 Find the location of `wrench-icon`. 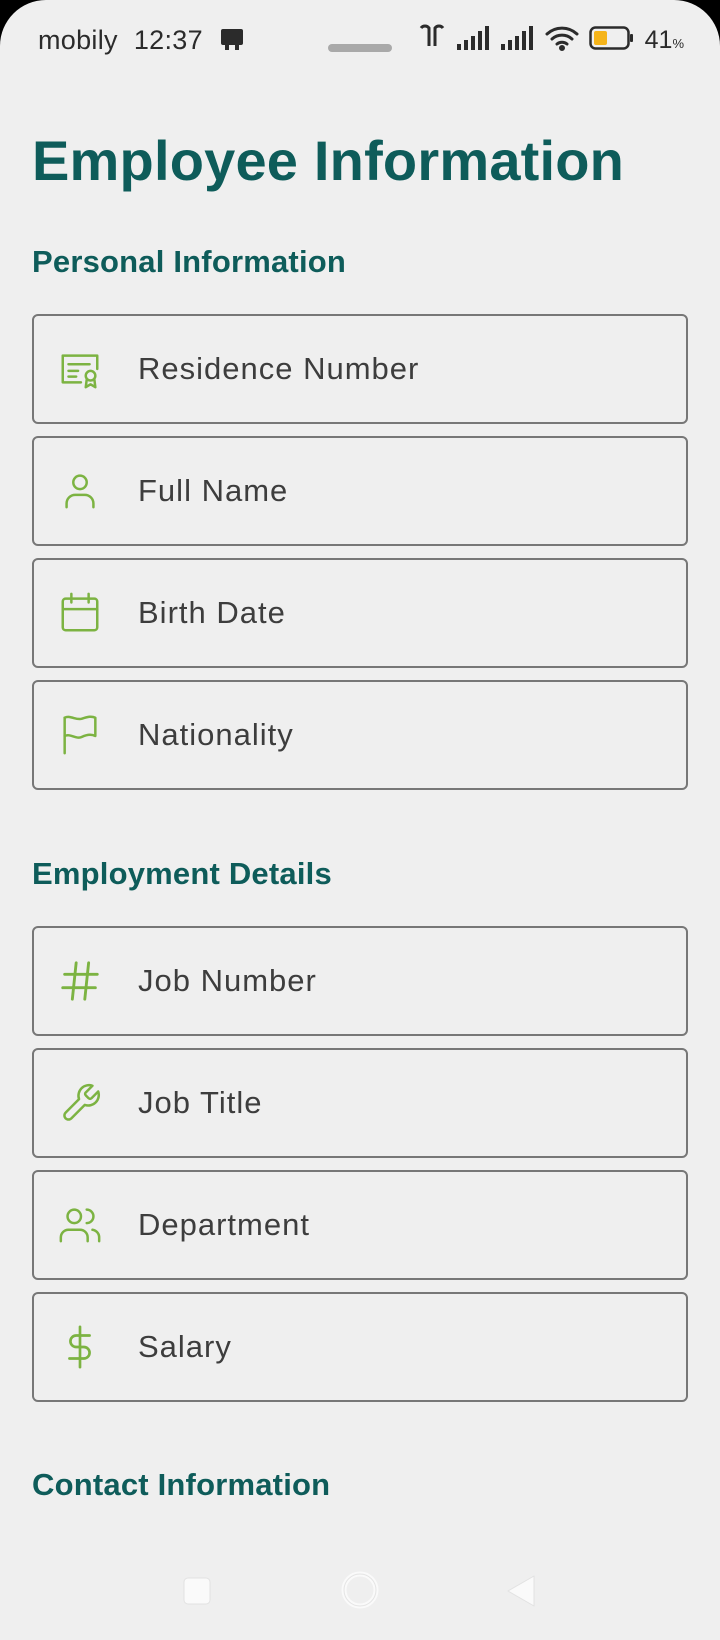

wrench-icon is located at coordinates (80, 1103).